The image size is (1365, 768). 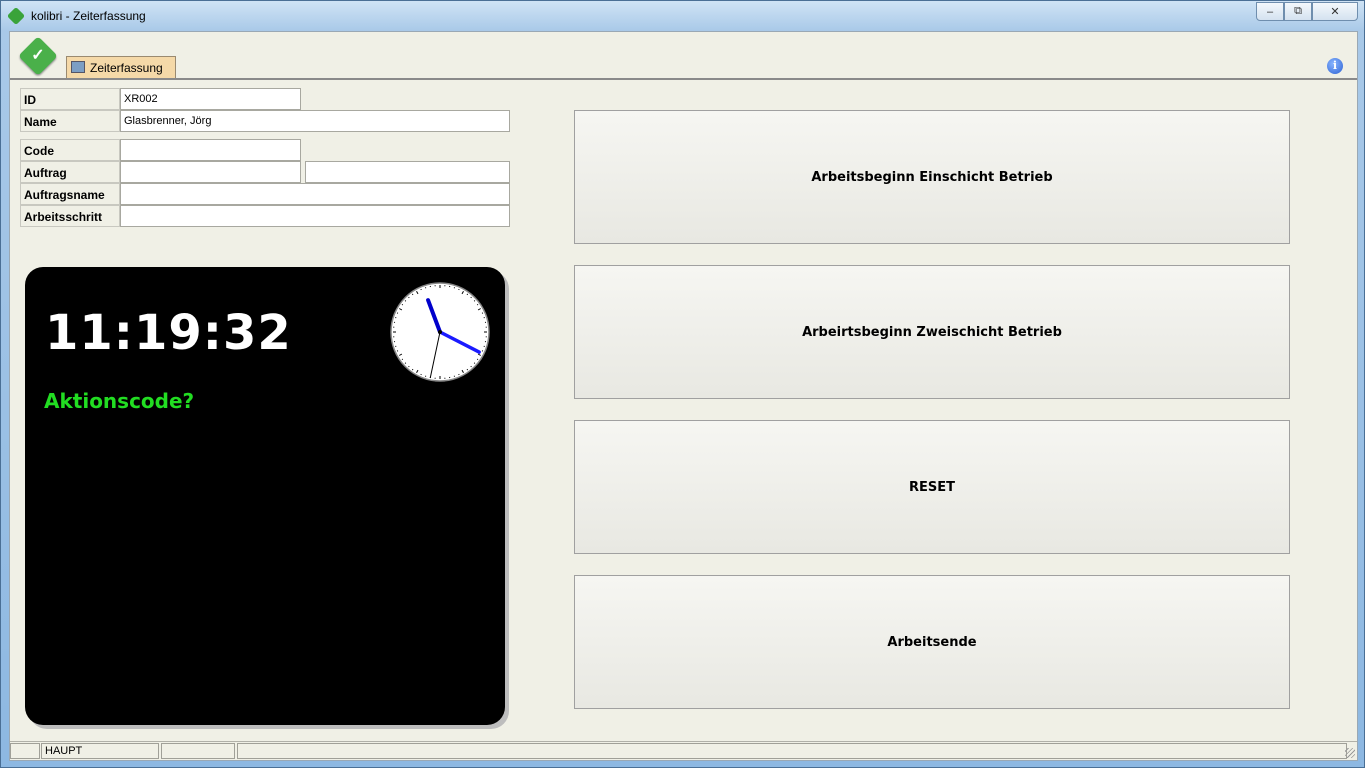 I want to click on digital-clock: 11:19:32, so click(x=168, y=333).